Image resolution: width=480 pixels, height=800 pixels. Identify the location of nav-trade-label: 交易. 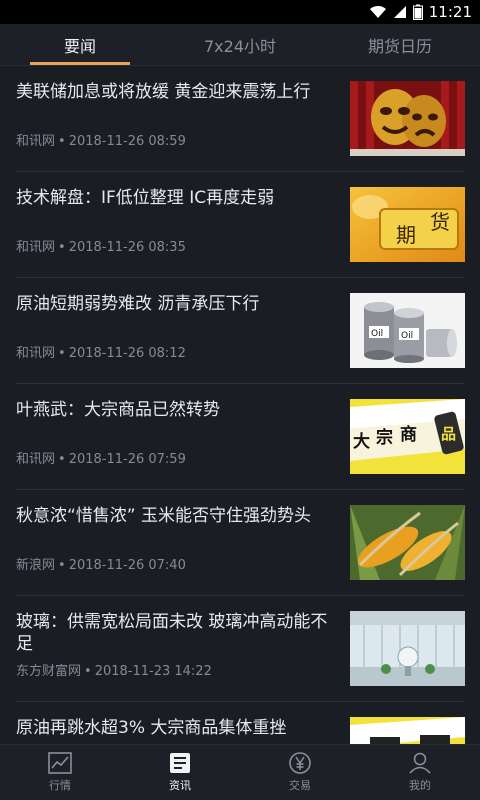
(300, 785).